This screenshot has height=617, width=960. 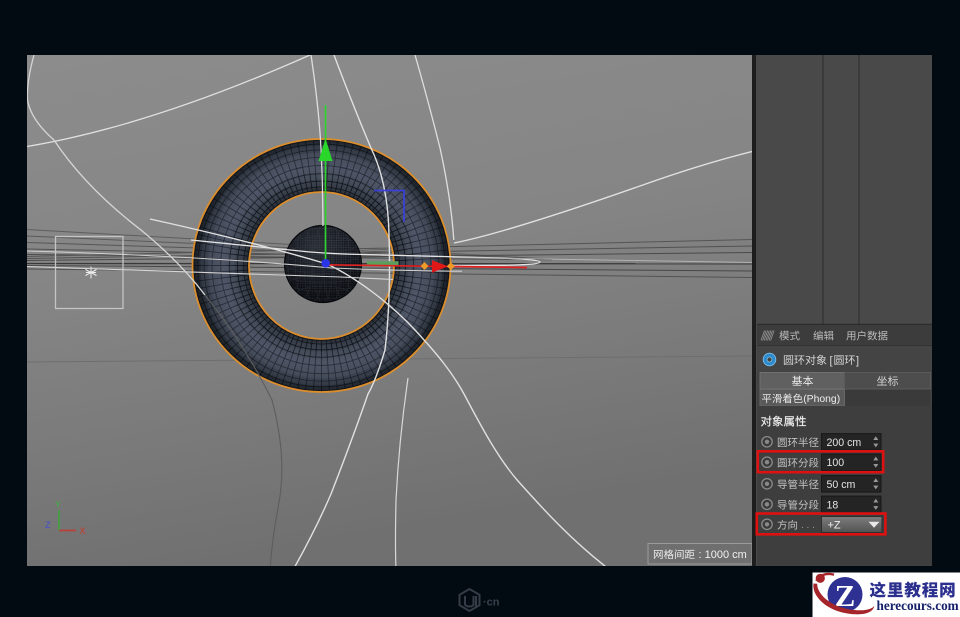 I want to click on svg-text: 18, so click(x=833, y=505).